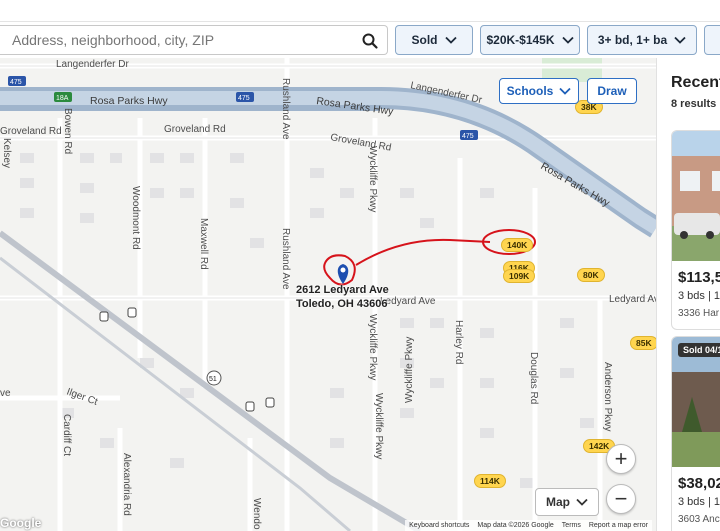 Image resolution: width=720 pixels, height=531 pixels. I want to click on road-label-wendover: Wendo, so click(256, 514).